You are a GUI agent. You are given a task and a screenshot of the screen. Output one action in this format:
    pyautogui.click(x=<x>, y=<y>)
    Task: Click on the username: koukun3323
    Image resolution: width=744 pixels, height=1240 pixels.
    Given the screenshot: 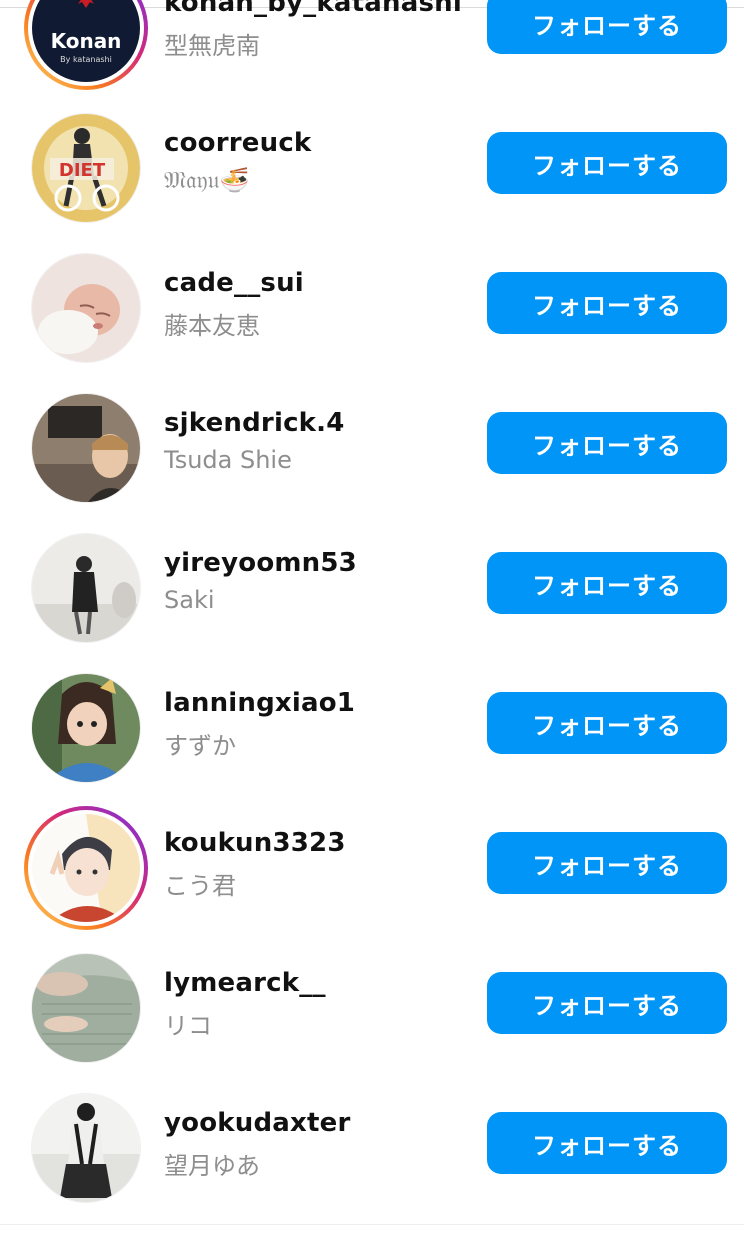 What is the action you would take?
    pyautogui.click(x=255, y=843)
    